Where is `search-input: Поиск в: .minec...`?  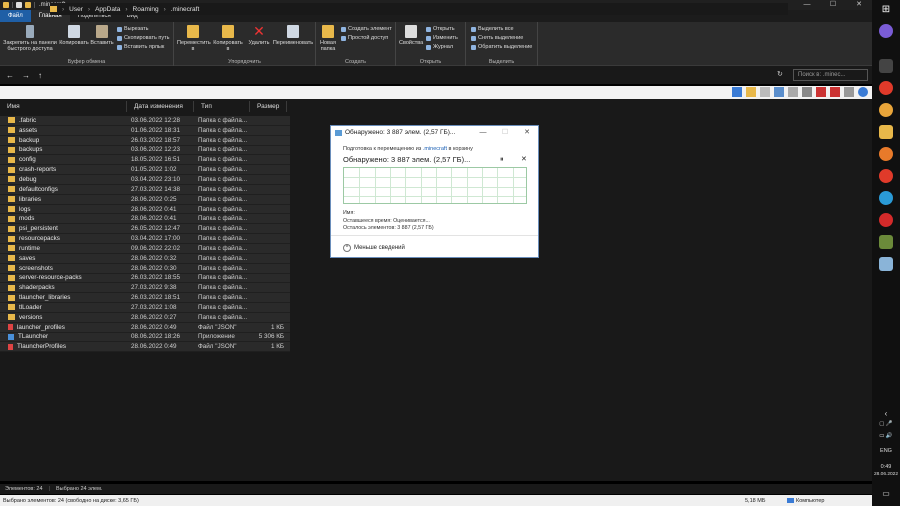
search-input: Поиск в: .minec... is located at coordinates (830, 75).